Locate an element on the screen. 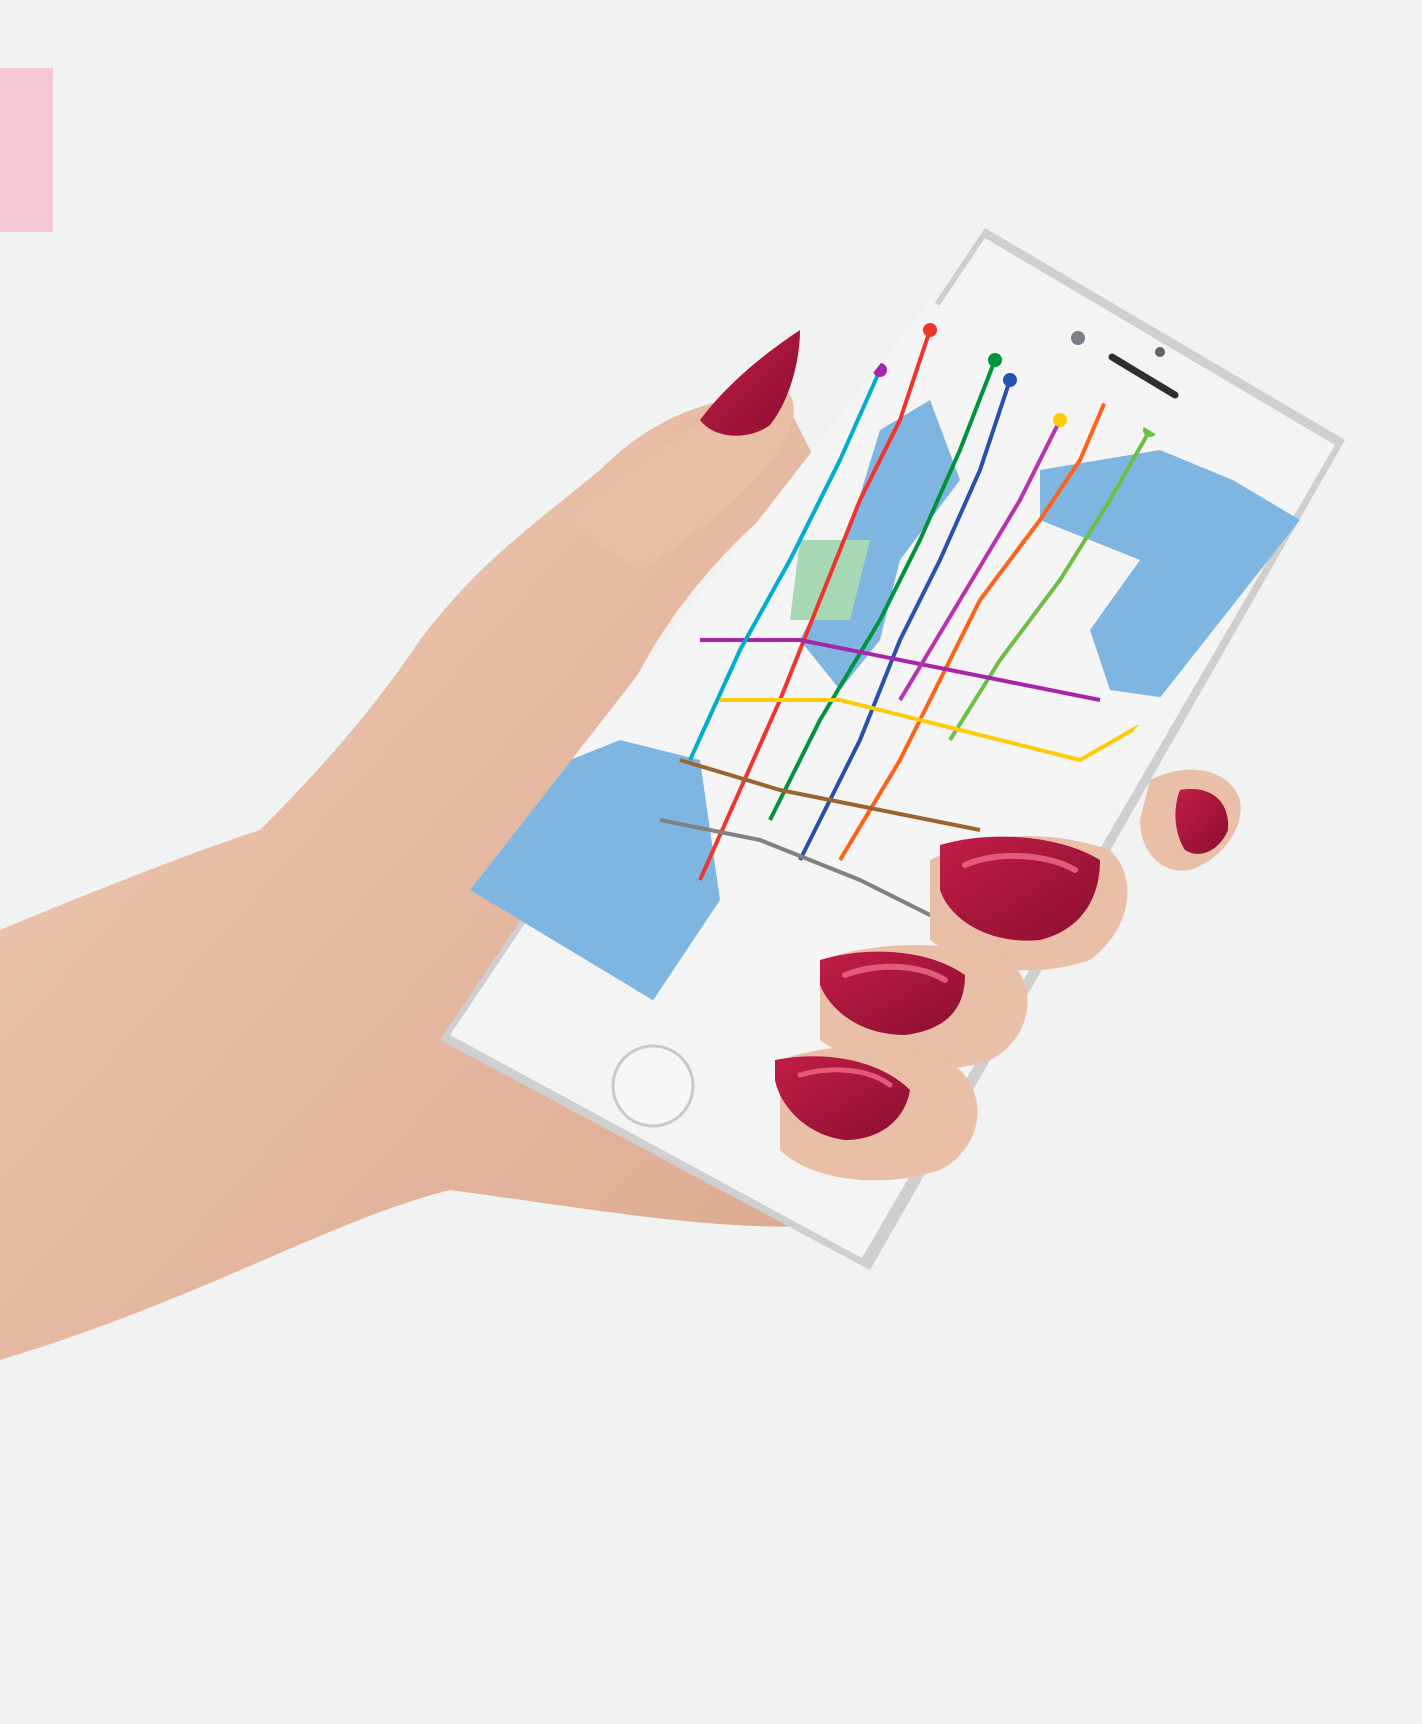 This screenshot has width=1422, height=1724. home-button is located at coordinates (653, 1086).